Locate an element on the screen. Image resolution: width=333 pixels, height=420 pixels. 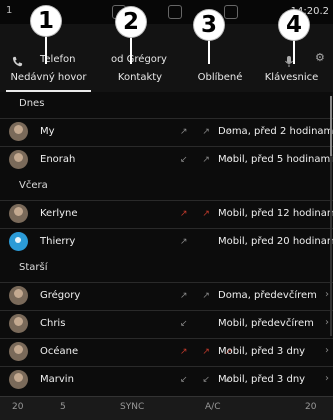
tab-favorites: Oblíbené is located at coordinates (220, 82).